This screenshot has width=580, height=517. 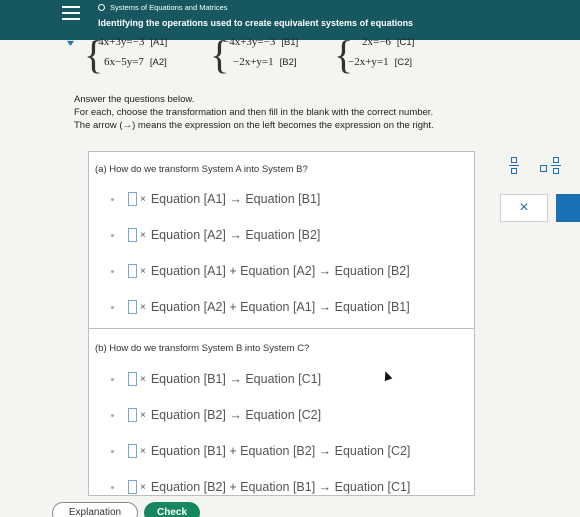 I want to click on tag-b1: [B1], so click(x=290, y=42).